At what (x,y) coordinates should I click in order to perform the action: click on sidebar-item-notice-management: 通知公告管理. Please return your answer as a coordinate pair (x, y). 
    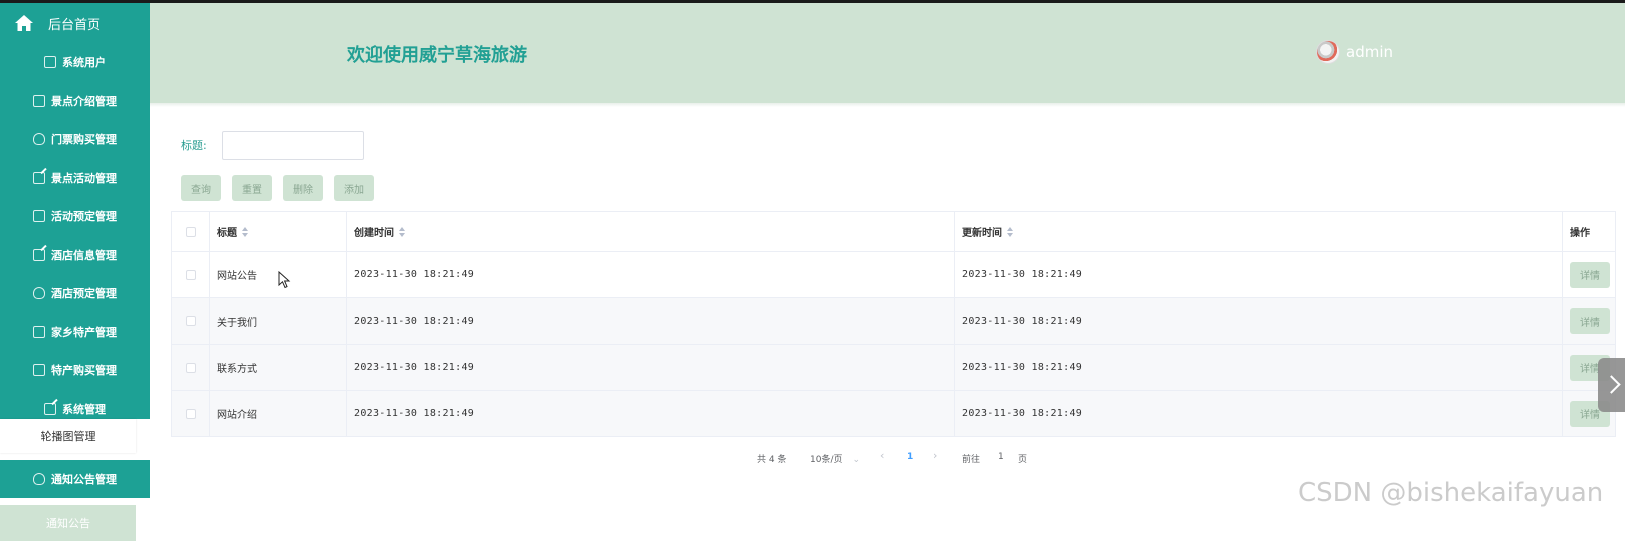
    Looking at the image, I should click on (75, 479).